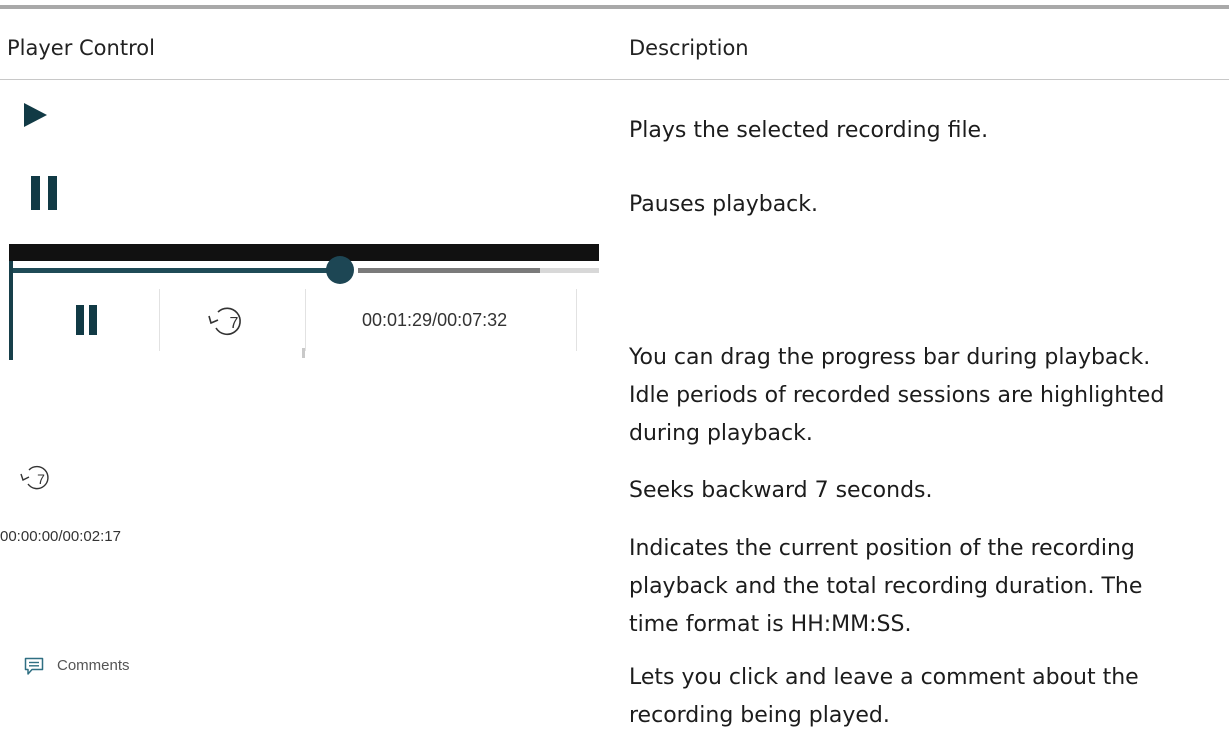 Image resolution: width=1229 pixels, height=736 pixels. Describe the element at coordinates (304, 302) in the screenshot. I see `player-control-bar: 7 00:01:29/00:07:32` at that location.